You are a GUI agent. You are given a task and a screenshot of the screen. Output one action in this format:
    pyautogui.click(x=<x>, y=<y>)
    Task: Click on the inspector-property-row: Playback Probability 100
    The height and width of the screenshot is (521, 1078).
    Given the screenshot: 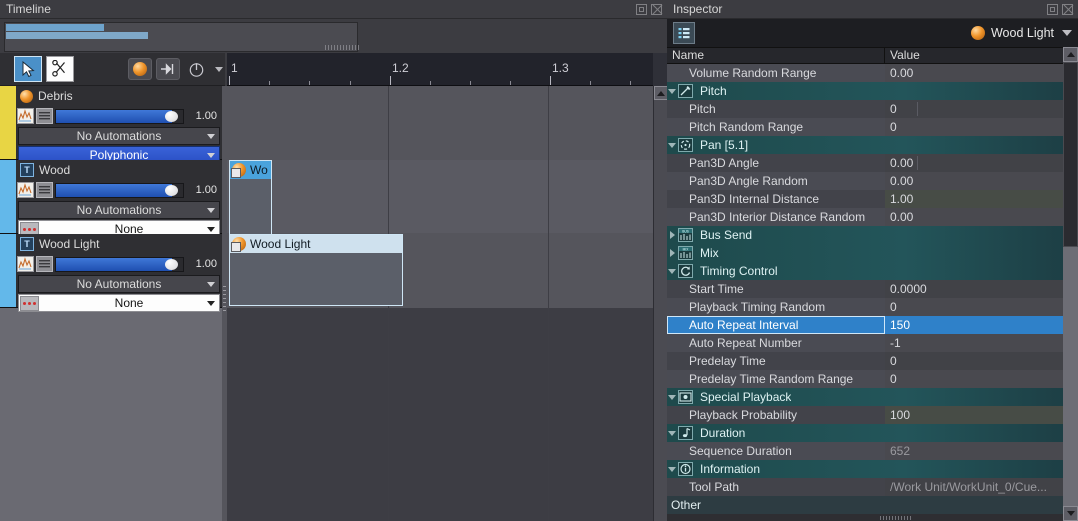 What is the action you would take?
    pyautogui.click(x=865, y=415)
    